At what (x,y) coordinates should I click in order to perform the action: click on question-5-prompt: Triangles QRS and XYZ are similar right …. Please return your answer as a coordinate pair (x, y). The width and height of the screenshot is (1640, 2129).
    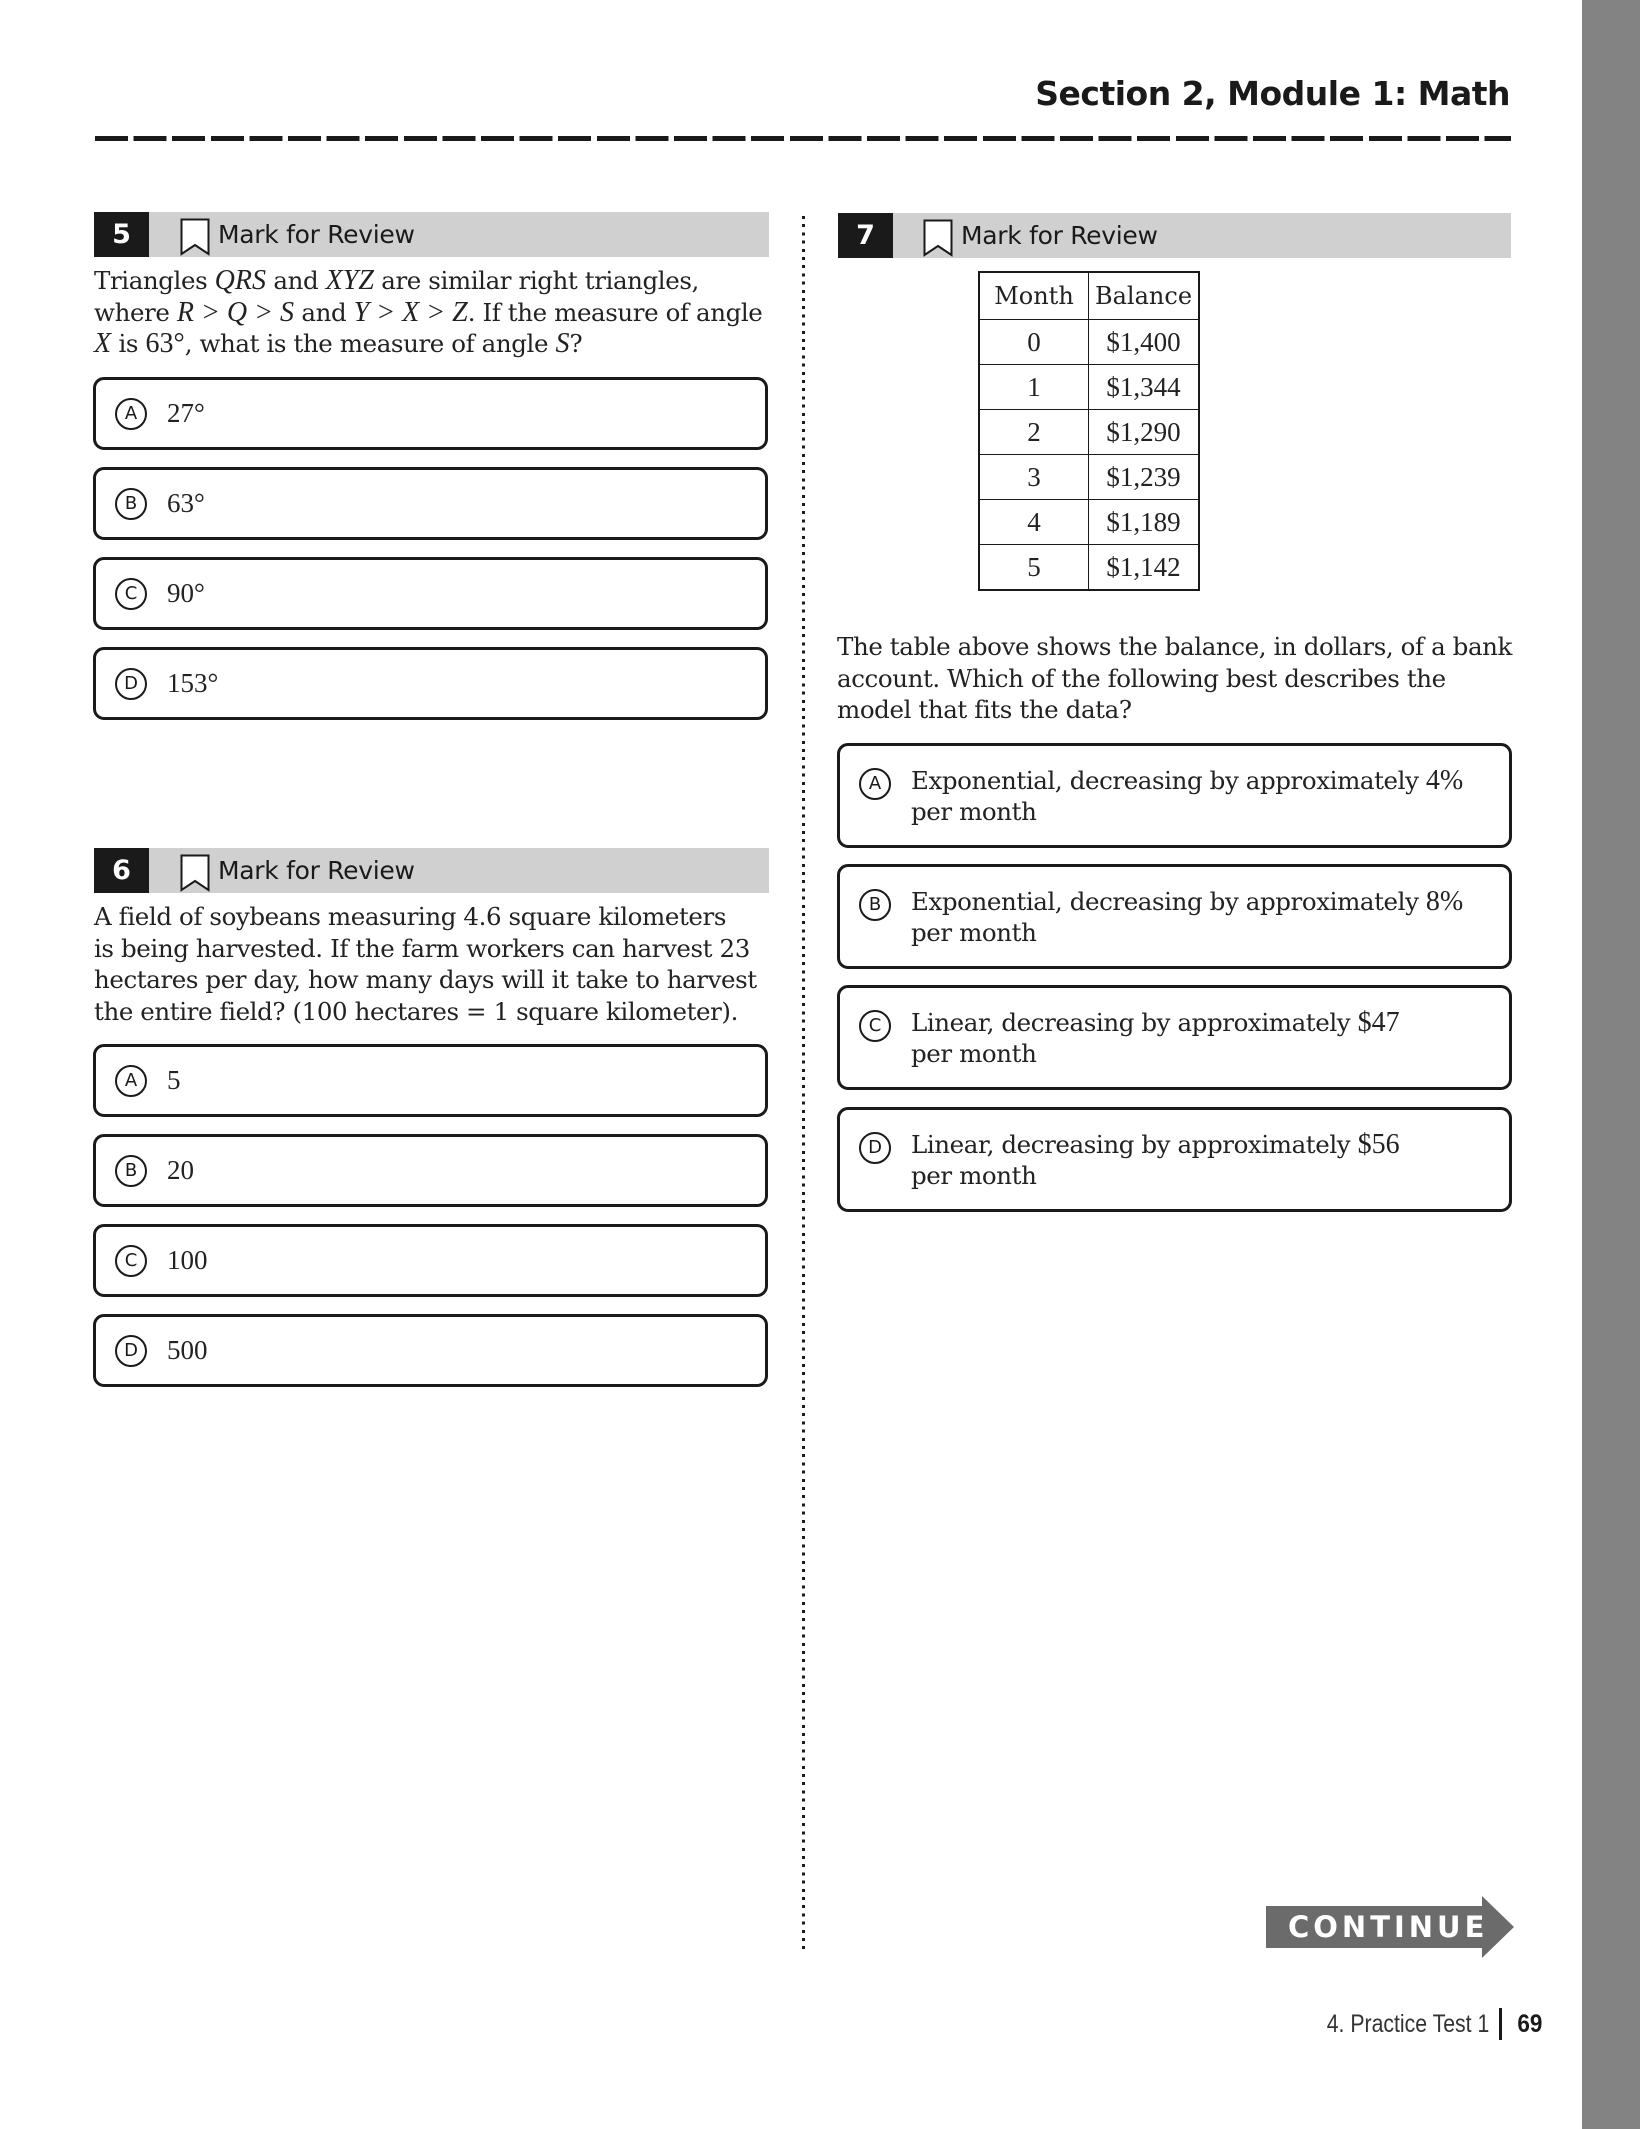
    Looking at the image, I should click on (434, 312).